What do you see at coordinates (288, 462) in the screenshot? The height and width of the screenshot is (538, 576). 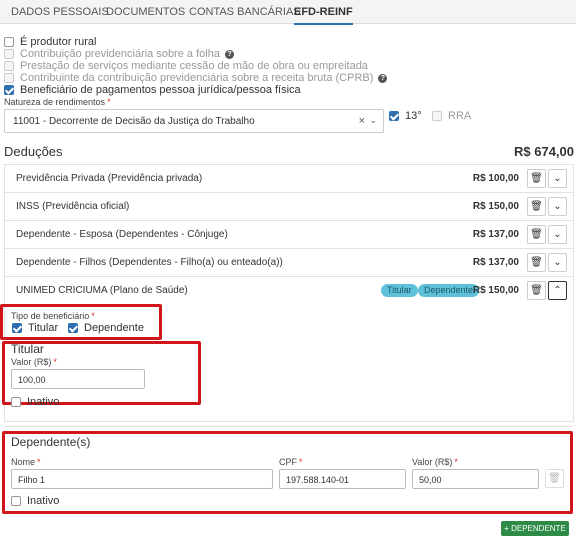 I see `dep-cpf-text: CPF` at bounding box center [288, 462].